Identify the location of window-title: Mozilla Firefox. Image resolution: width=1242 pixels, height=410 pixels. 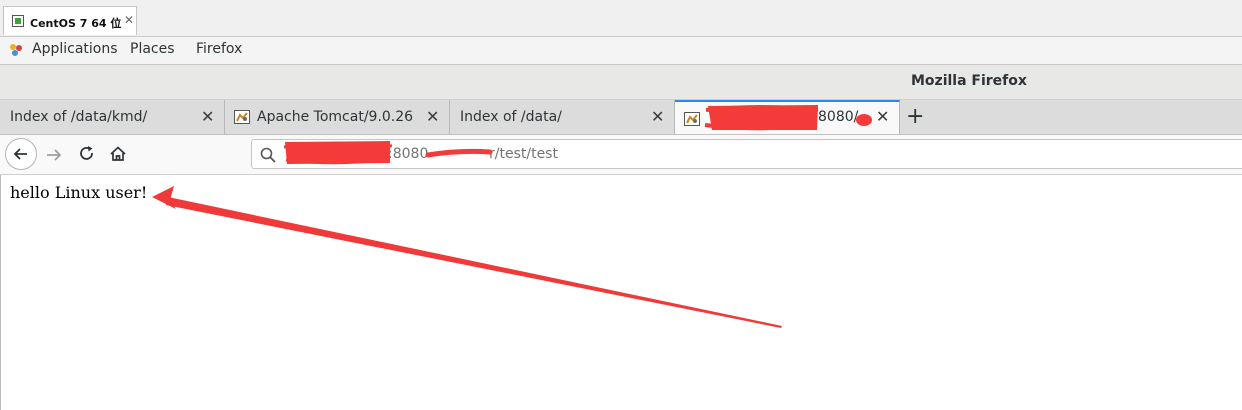
(969, 81).